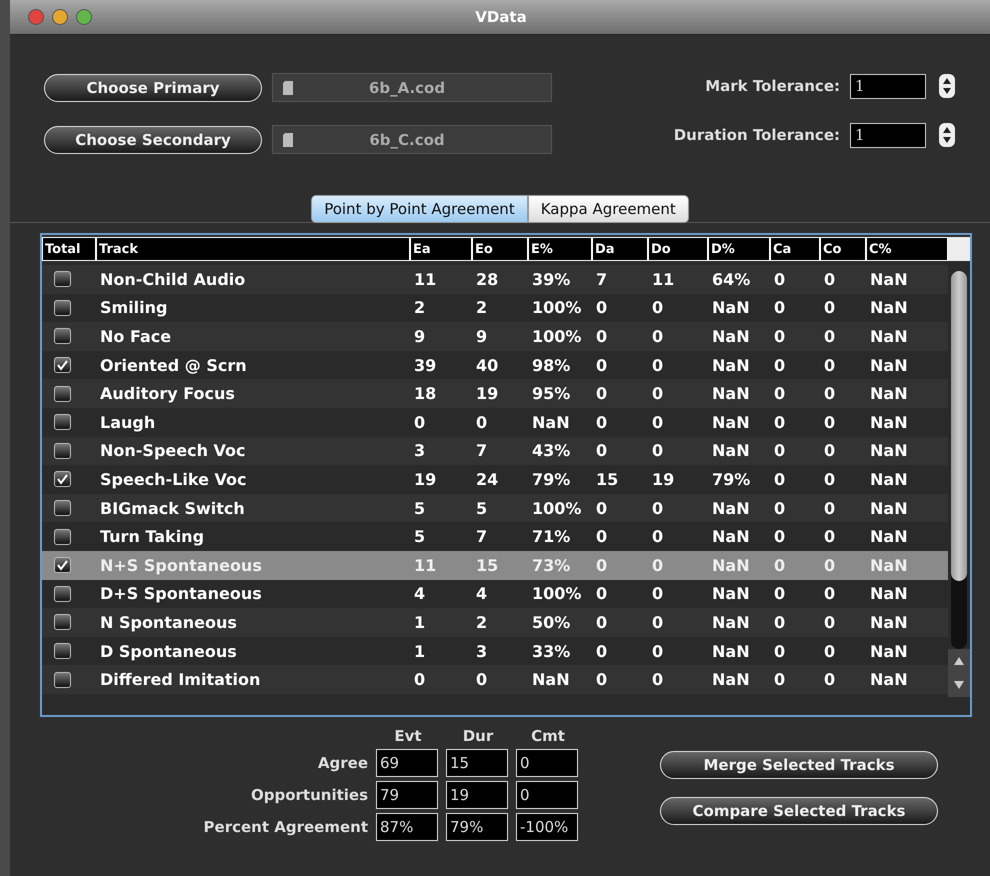 Image resolution: width=990 pixels, height=876 pixels. What do you see at coordinates (500, 249) in the screenshot?
I see `column-header: Eo` at bounding box center [500, 249].